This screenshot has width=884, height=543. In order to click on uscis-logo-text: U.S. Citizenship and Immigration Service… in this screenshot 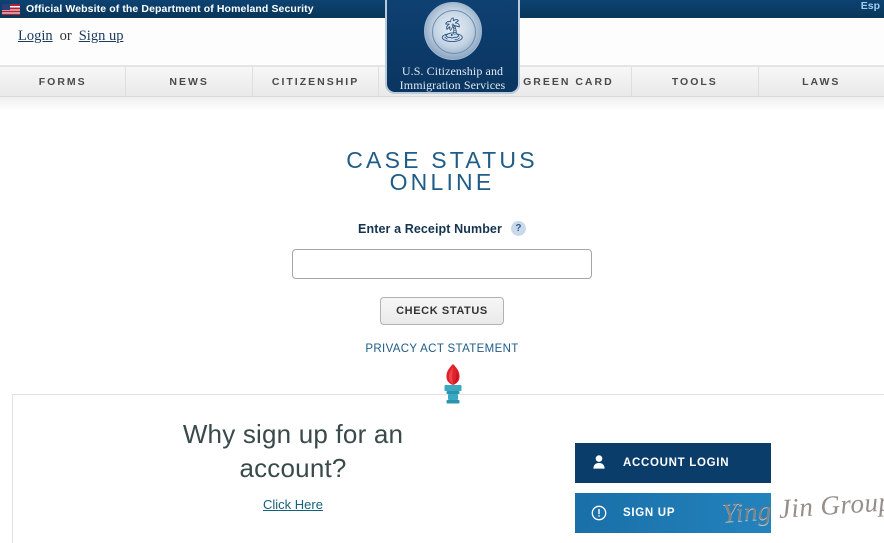, I will do `click(452, 78)`.